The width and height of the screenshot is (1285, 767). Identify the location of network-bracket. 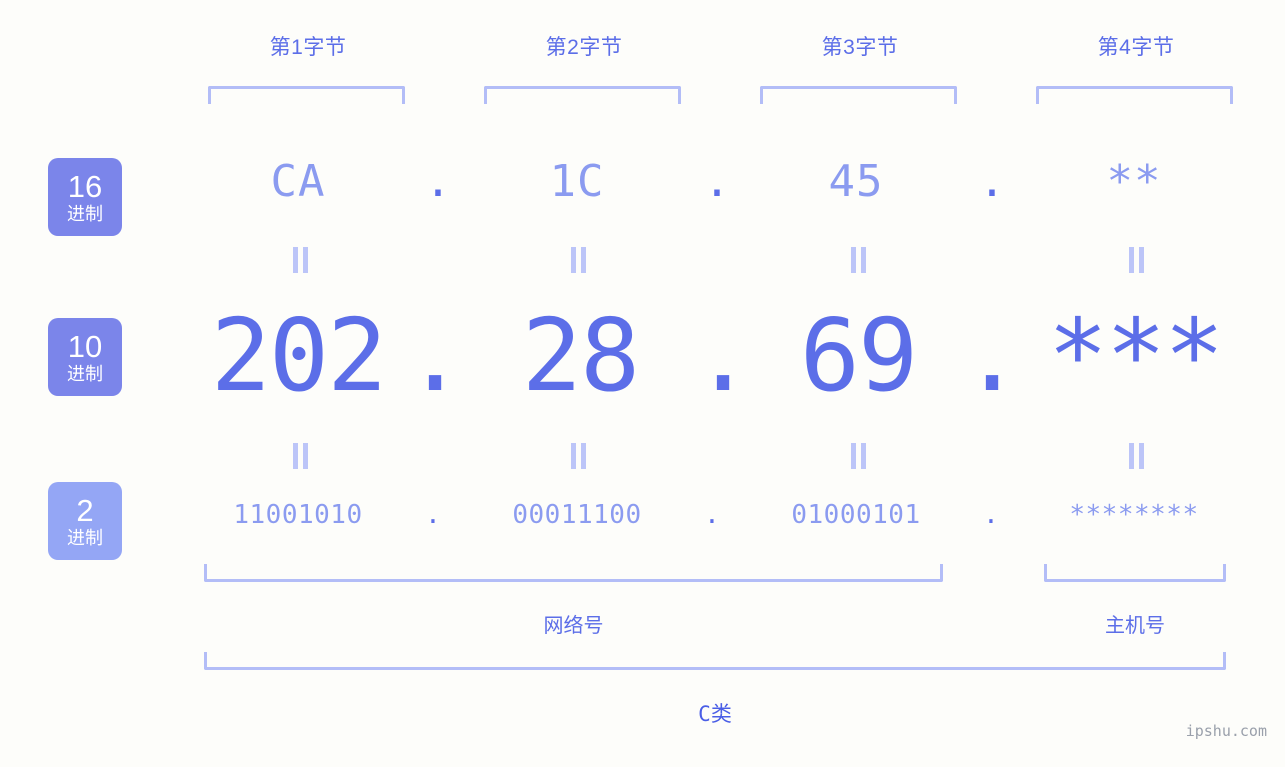
(573, 573).